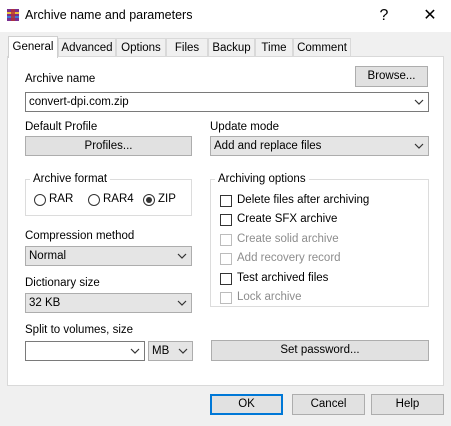  I want to click on radio-zip-label: ZIP, so click(167, 199).